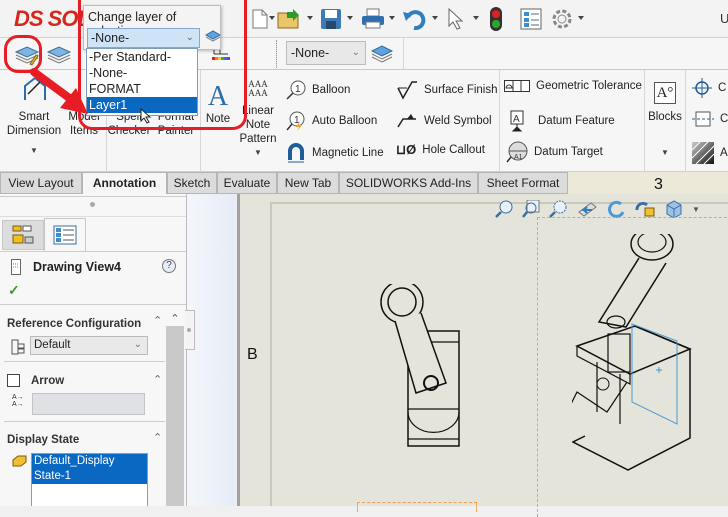  I want to click on area-hatch-button: A, so click(710, 153).